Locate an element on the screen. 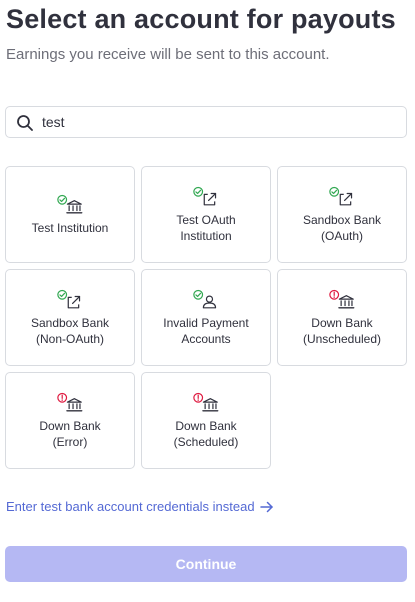 The width and height of the screenshot is (415, 602). institution-label: Down Bank (Unscheduled) is located at coordinates (342, 331).